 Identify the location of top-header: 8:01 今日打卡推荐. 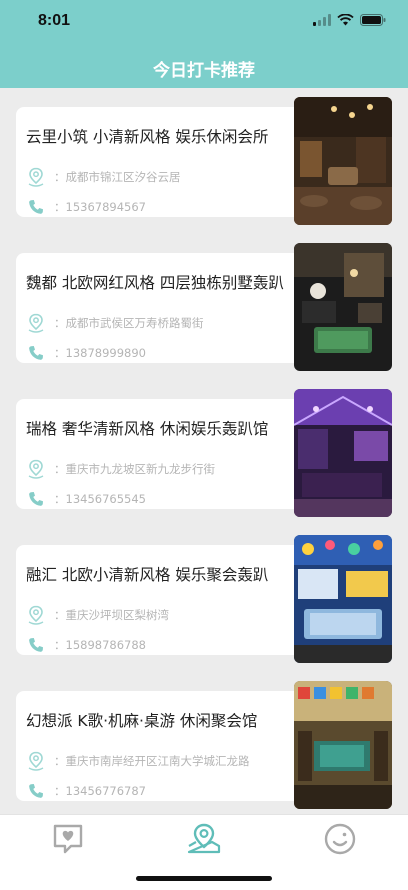
(204, 44).